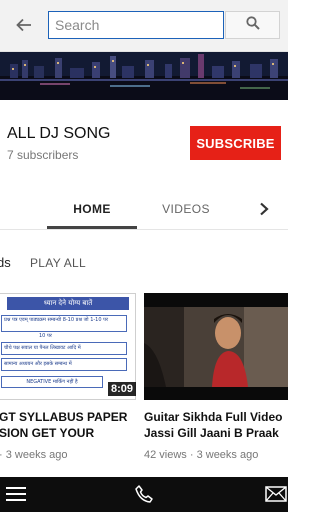  What do you see at coordinates (144, 76) in the screenshot?
I see `channel-banner` at bounding box center [144, 76].